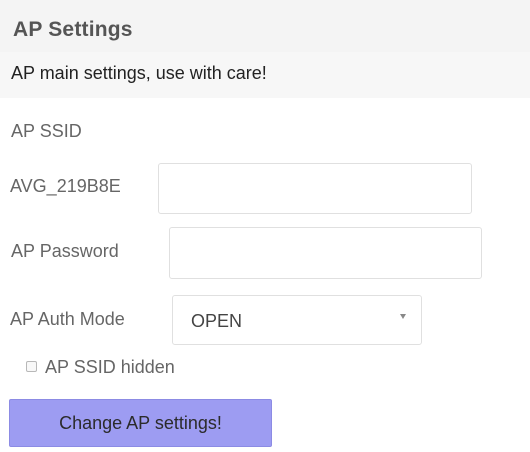 Image resolution: width=530 pixels, height=452 pixels. Describe the element at coordinates (31, 366) in the screenshot. I see `ap-ssid-hidden-checkbox` at that location.